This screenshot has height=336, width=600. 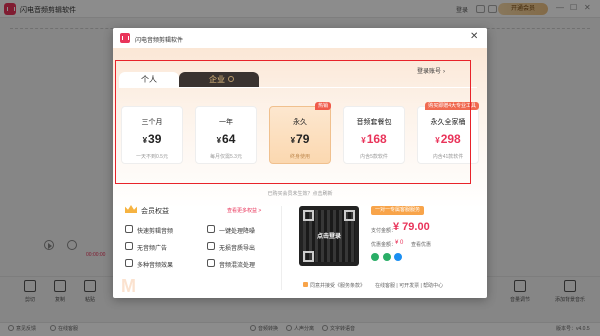 What do you see at coordinates (281, 248) in the screenshot?
I see `section-divider` at bounding box center [281, 248].